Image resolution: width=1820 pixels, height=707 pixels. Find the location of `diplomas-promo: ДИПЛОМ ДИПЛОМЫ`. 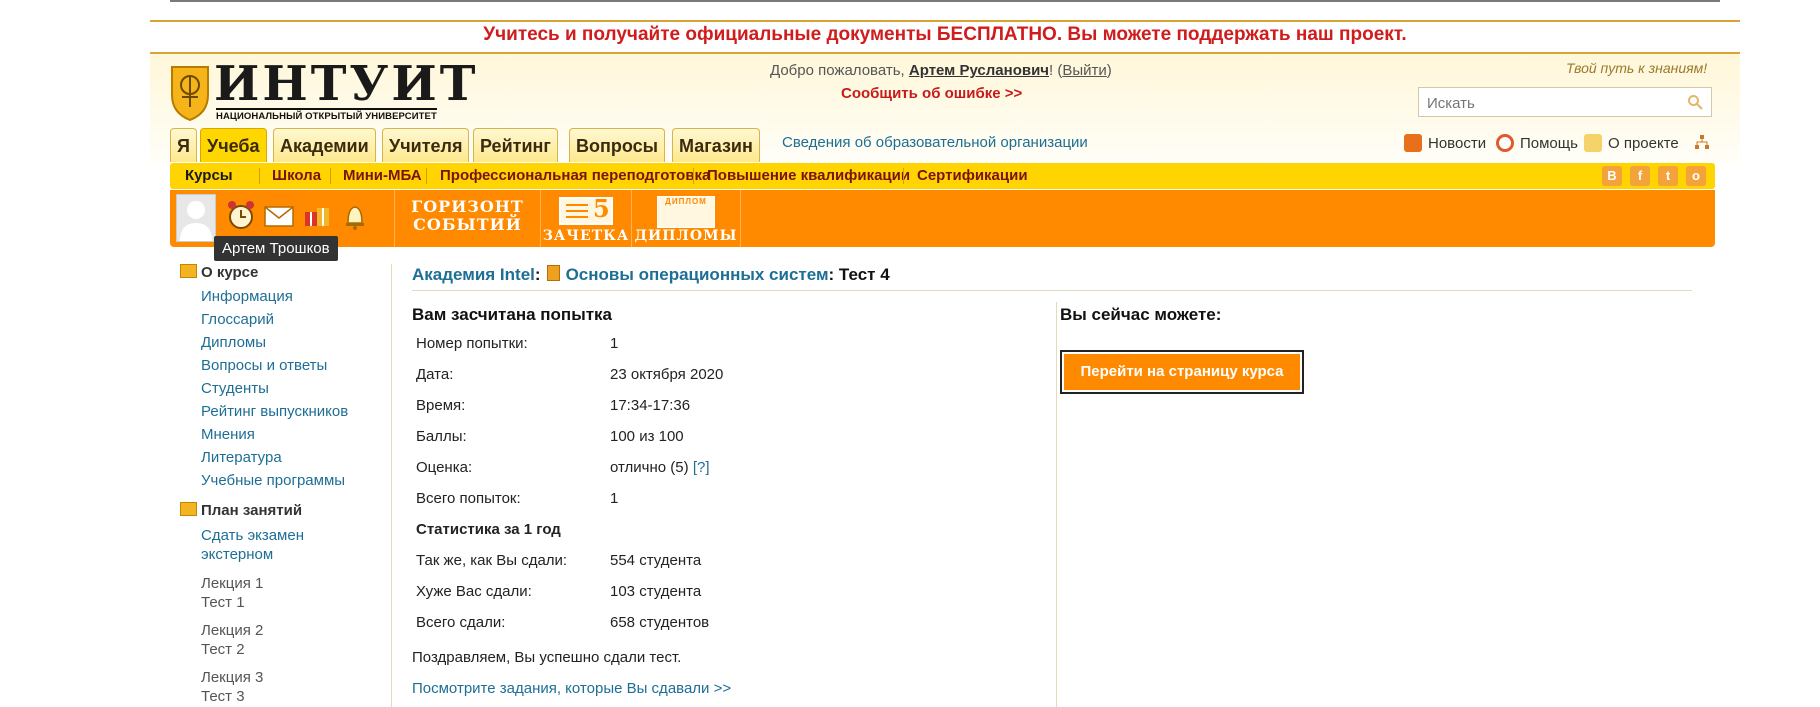

diplomas-promo: ДИПЛОМ ДИПЛОМЫ is located at coordinates (686, 218).